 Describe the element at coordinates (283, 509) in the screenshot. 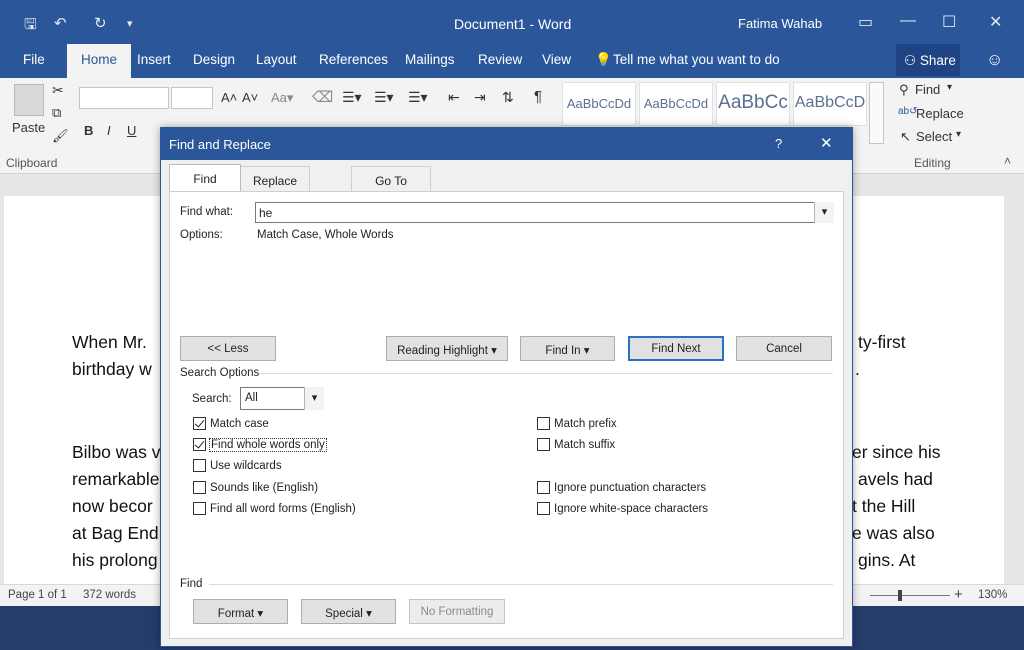

I see `word-forms-label: Find all word forms (English)` at that location.